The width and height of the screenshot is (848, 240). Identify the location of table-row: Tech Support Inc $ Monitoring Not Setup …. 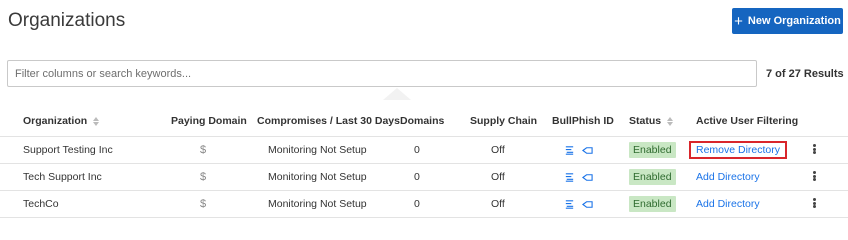
(424, 177).